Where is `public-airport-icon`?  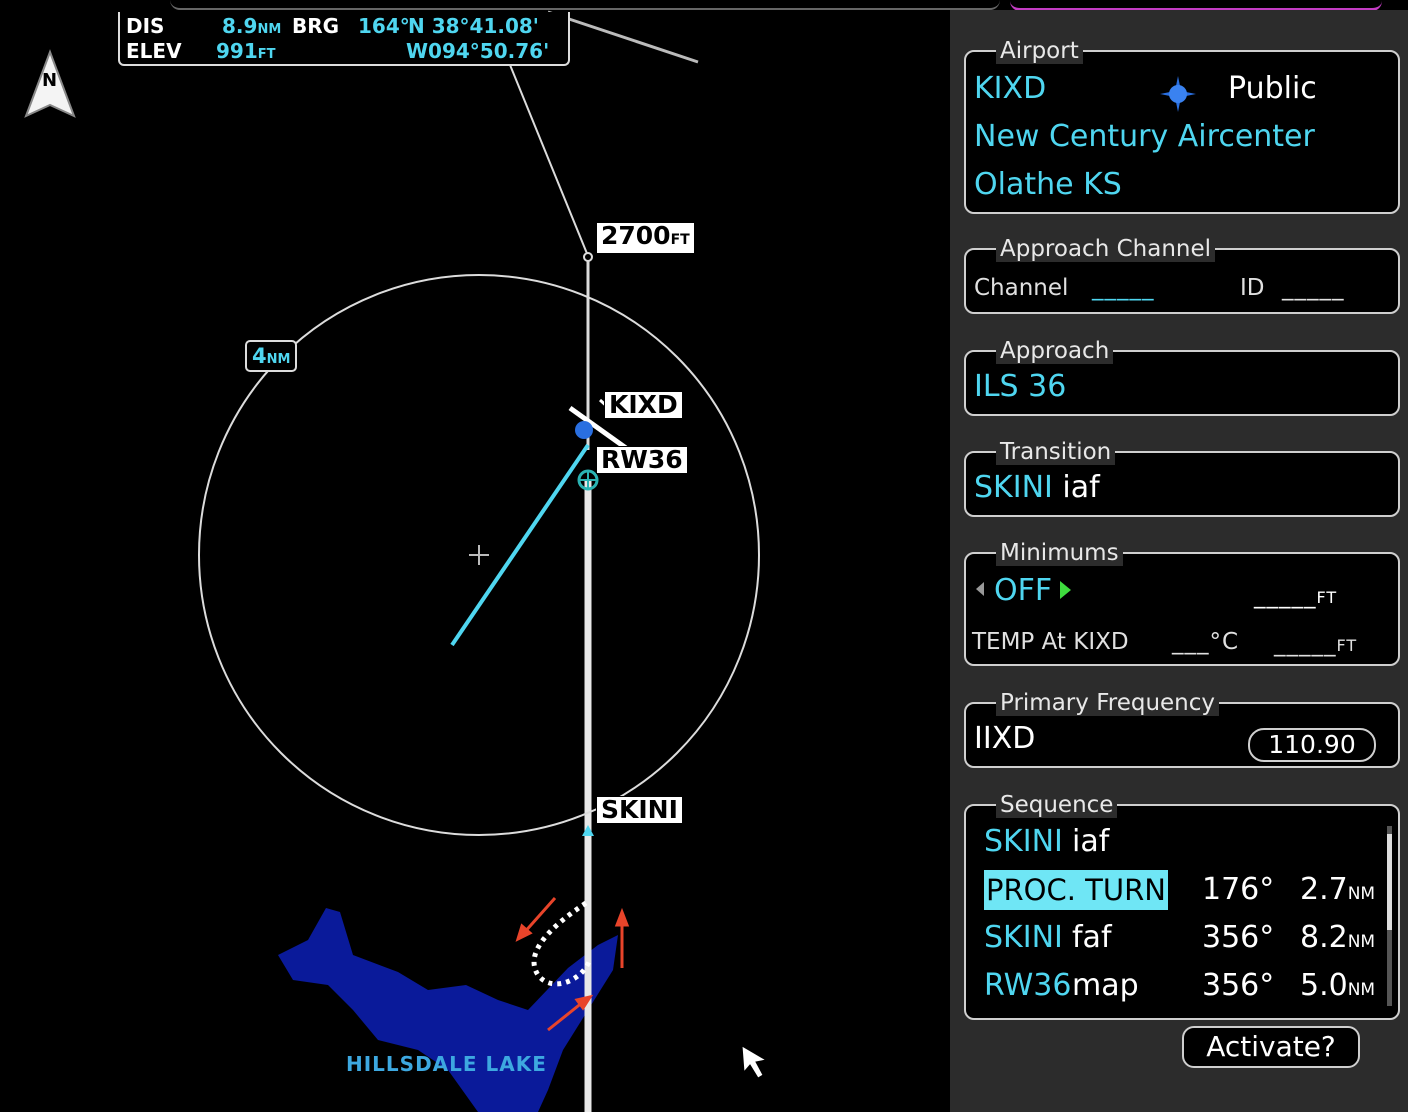
public-airport-icon is located at coordinates (1178, 94).